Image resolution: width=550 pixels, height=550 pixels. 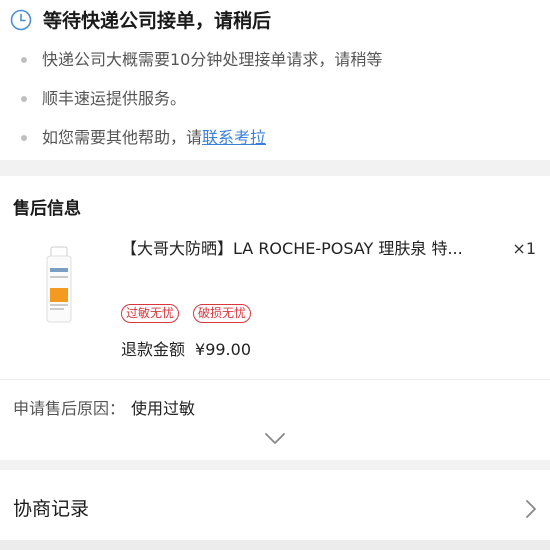 I want to click on damage-guarantee-badge: 破损无忧, so click(x=222, y=313).